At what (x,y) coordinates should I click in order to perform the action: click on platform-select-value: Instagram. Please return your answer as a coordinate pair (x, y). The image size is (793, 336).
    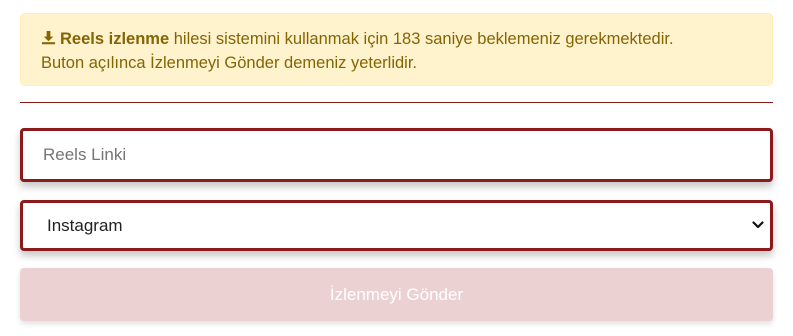
    Looking at the image, I should click on (85, 225).